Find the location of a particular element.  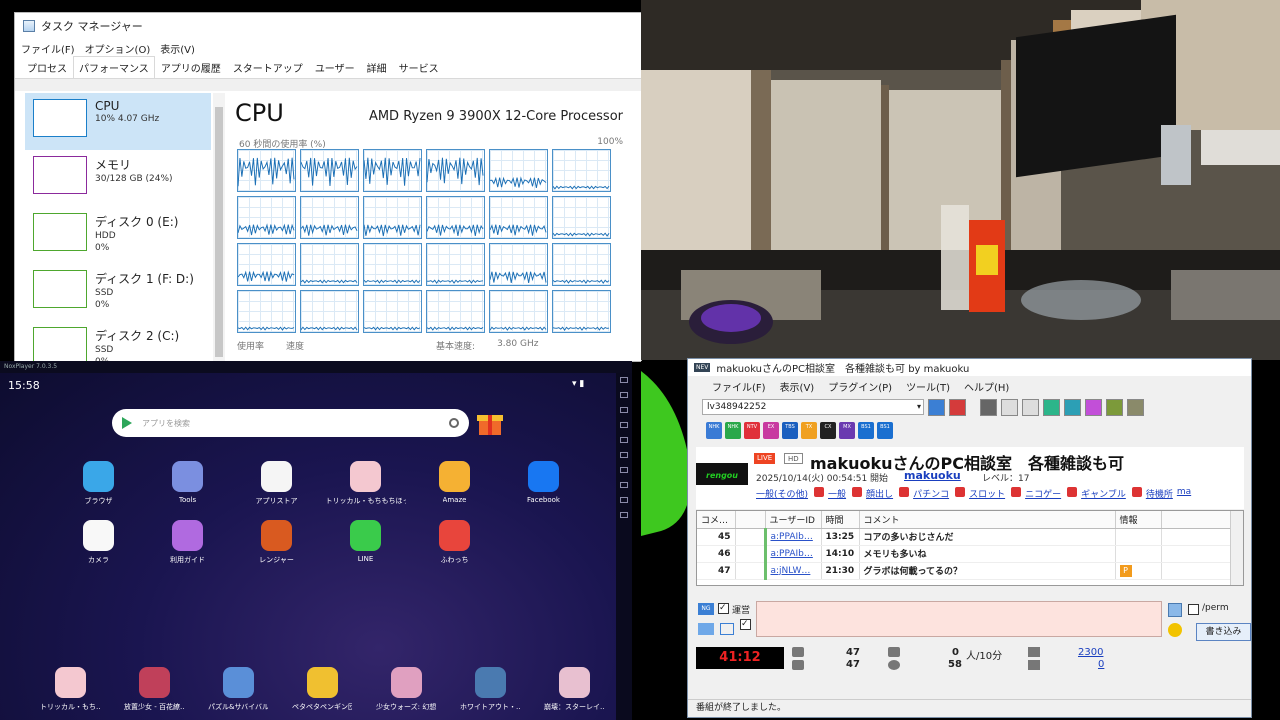

channel-button: MX is located at coordinates (847, 430).